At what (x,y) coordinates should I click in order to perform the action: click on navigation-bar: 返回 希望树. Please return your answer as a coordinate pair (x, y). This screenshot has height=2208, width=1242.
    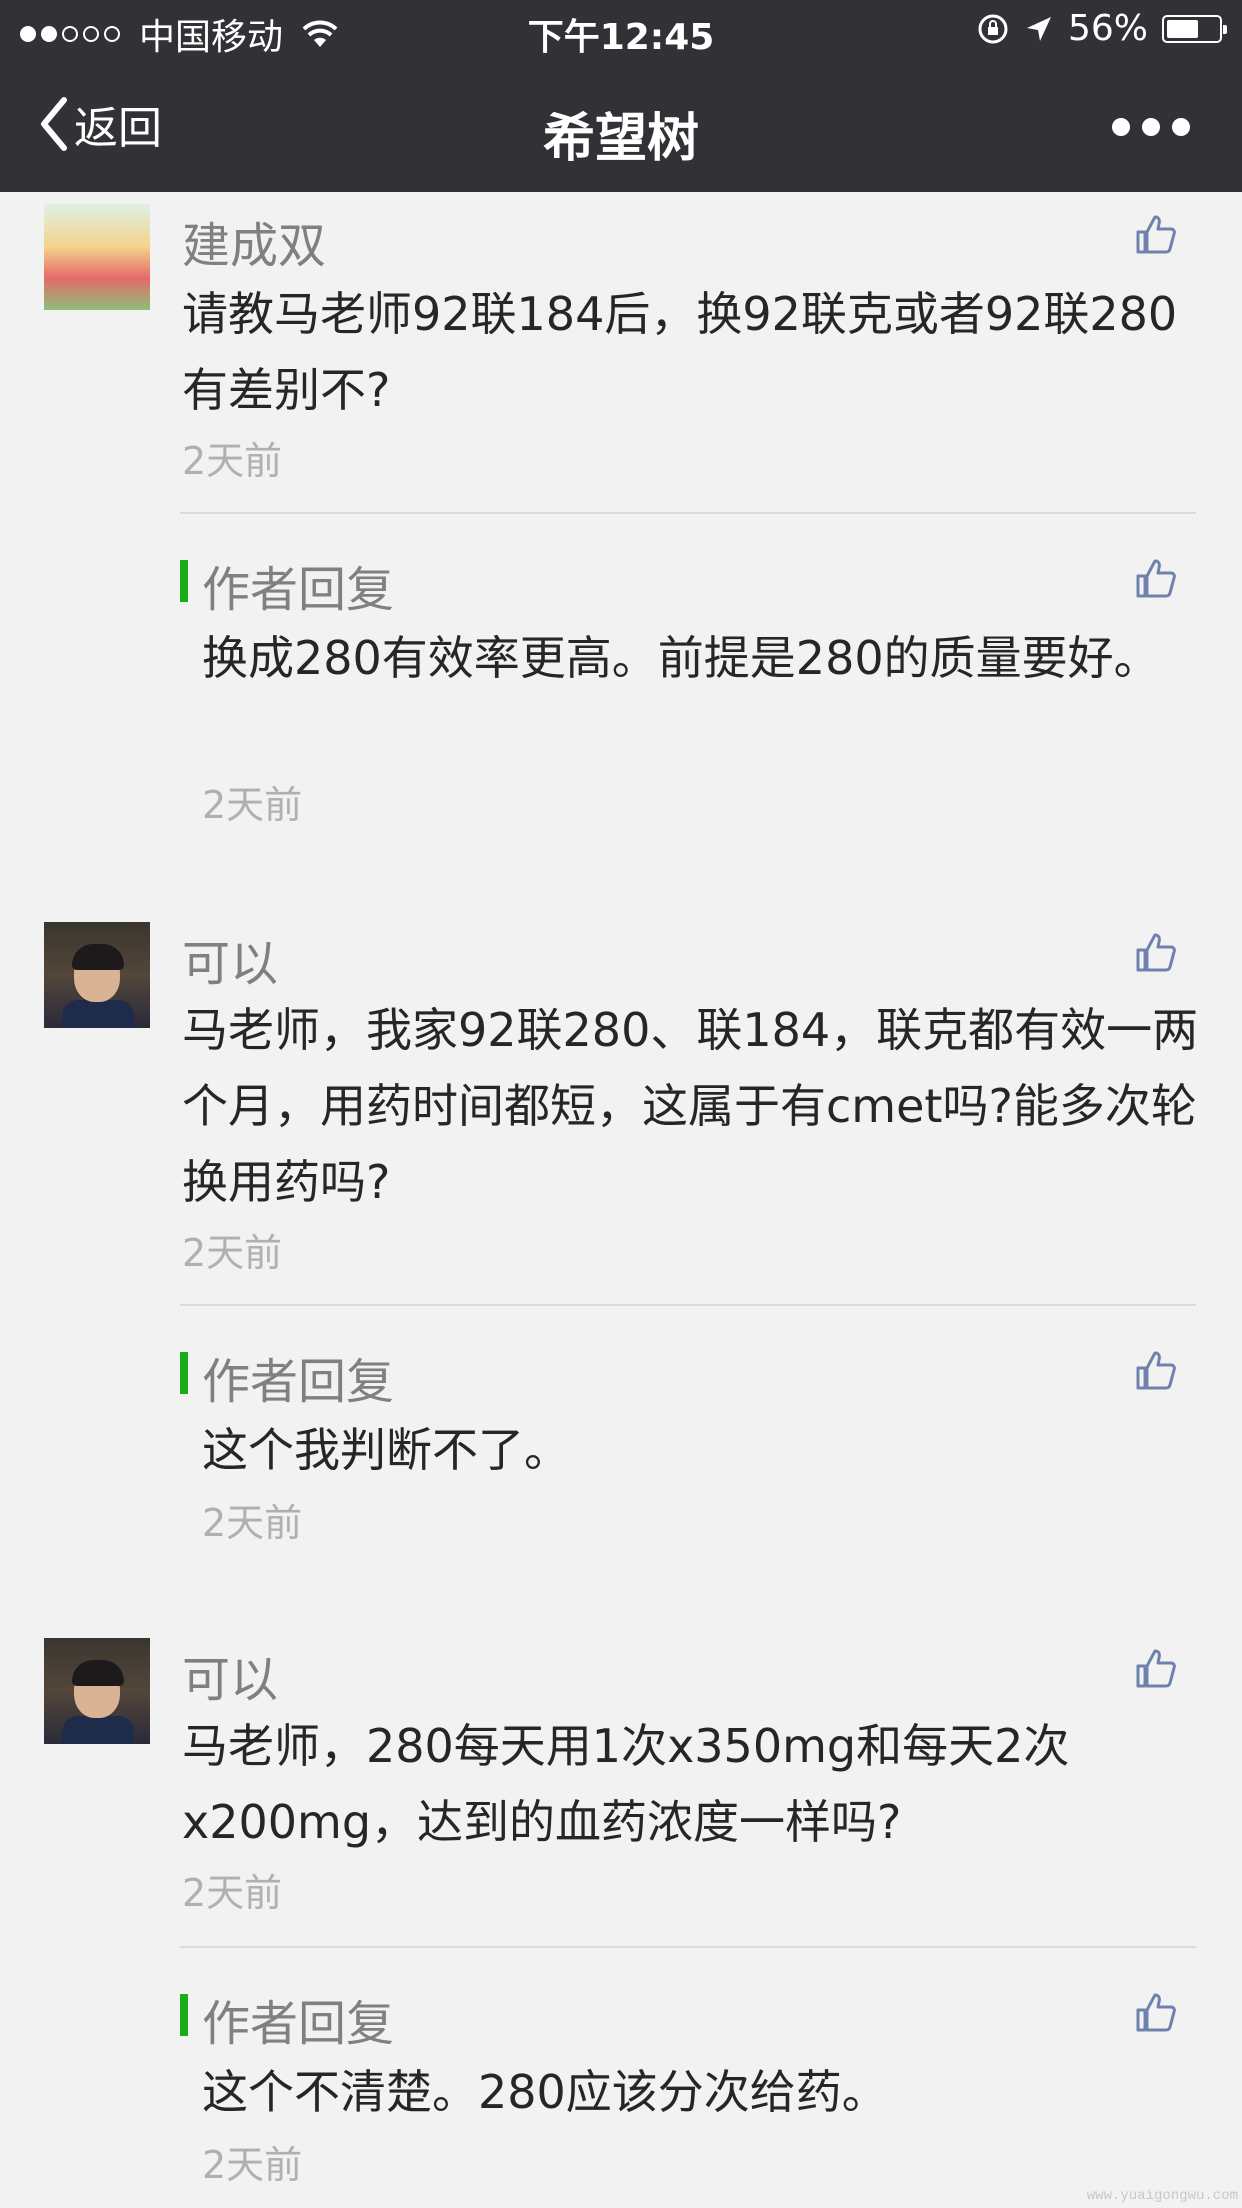
    Looking at the image, I should click on (621, 127).